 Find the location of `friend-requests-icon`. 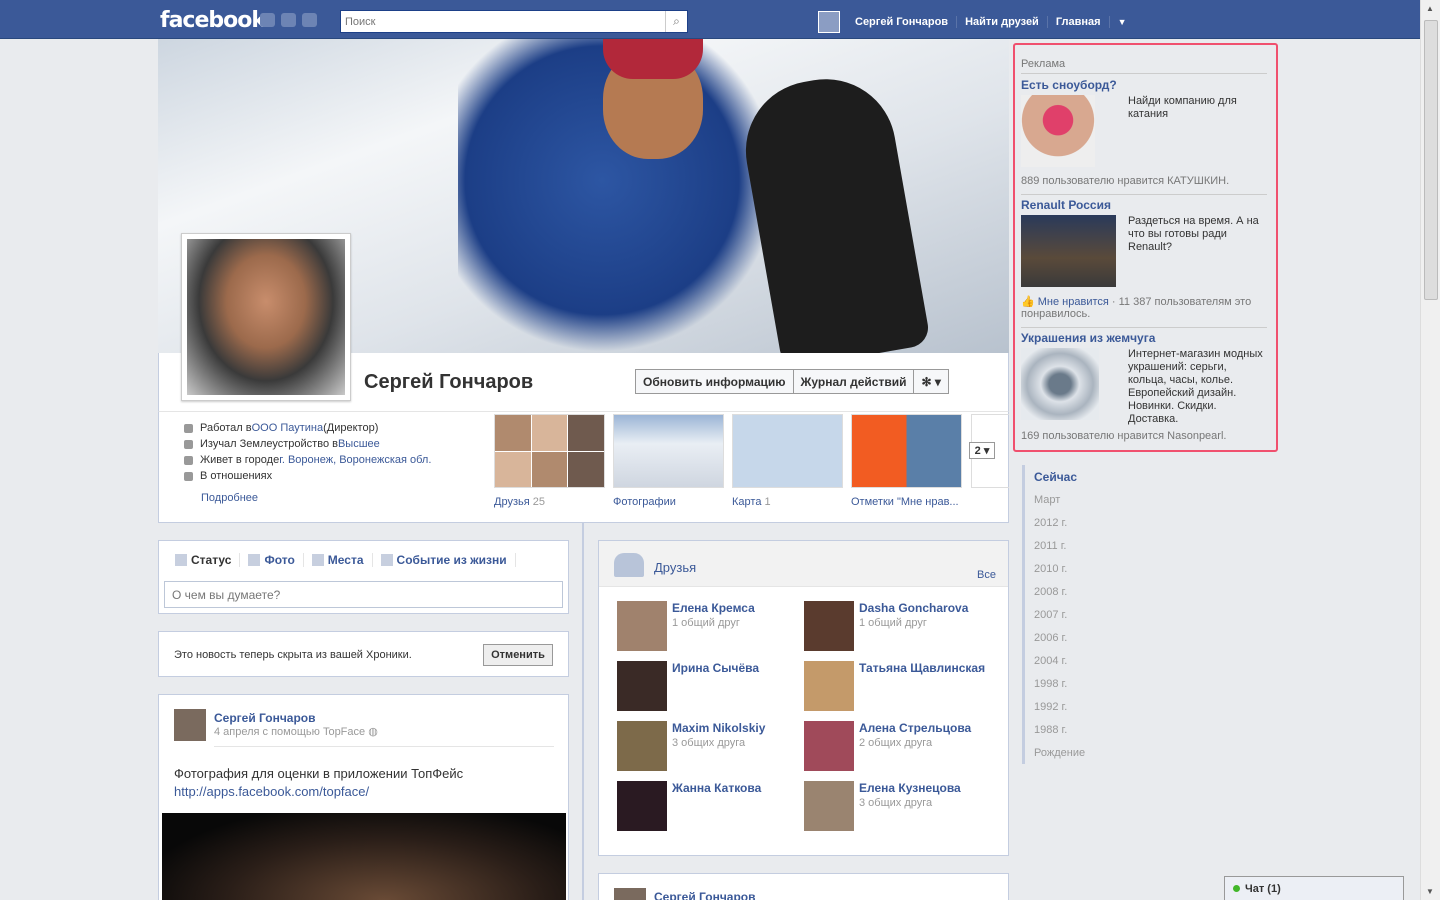

friend-requests-icon is located at coordinates (267, 20).